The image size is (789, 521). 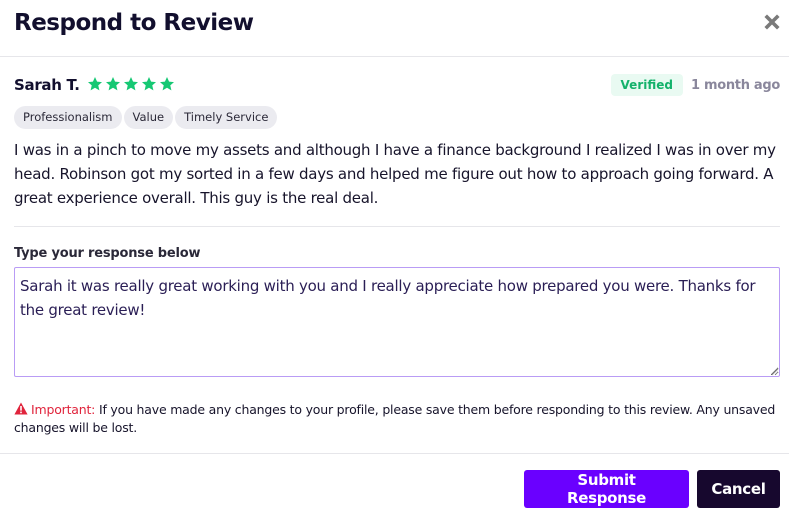 I want to click on close-icon, so click(x=772, y=22).